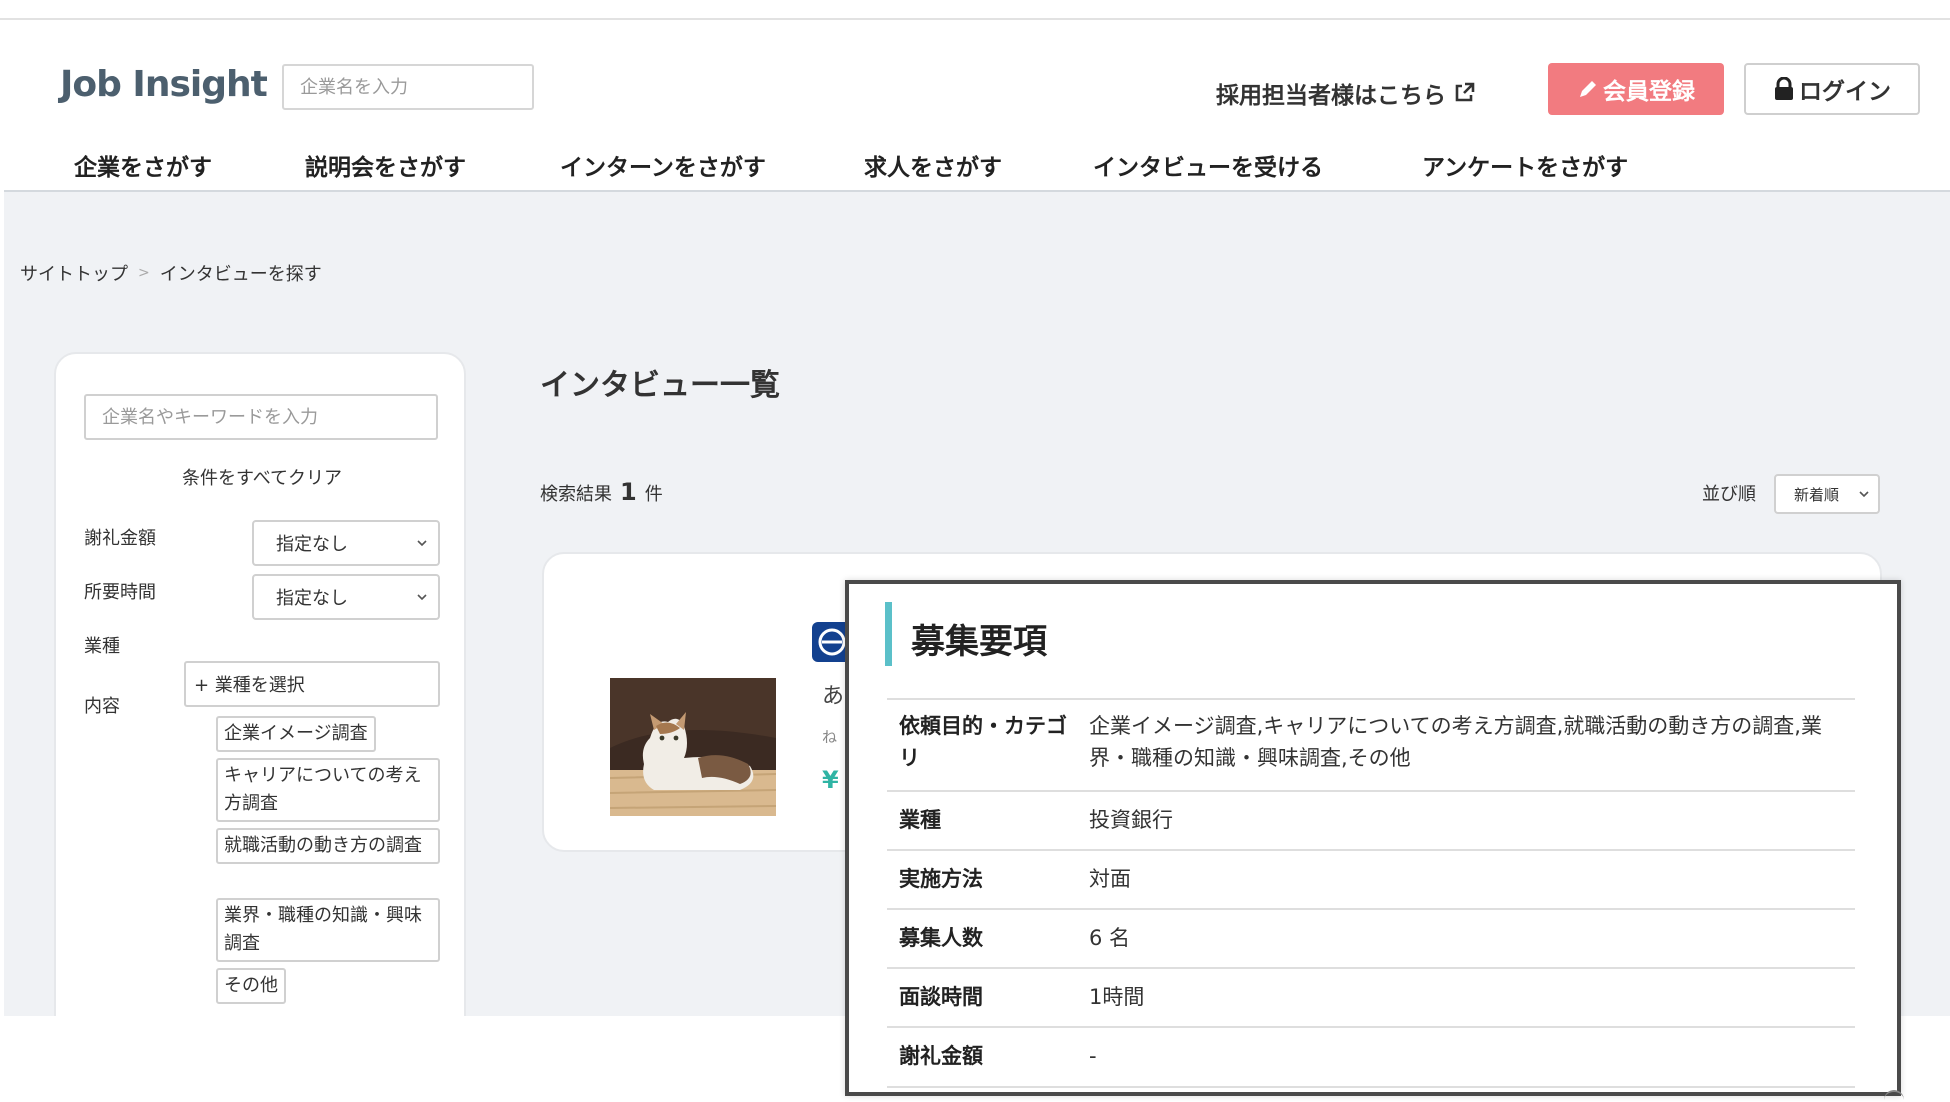 The image size is (1950, 1102). I want to click on breadcrumb-top: サイトトップ, so click(74, 273).